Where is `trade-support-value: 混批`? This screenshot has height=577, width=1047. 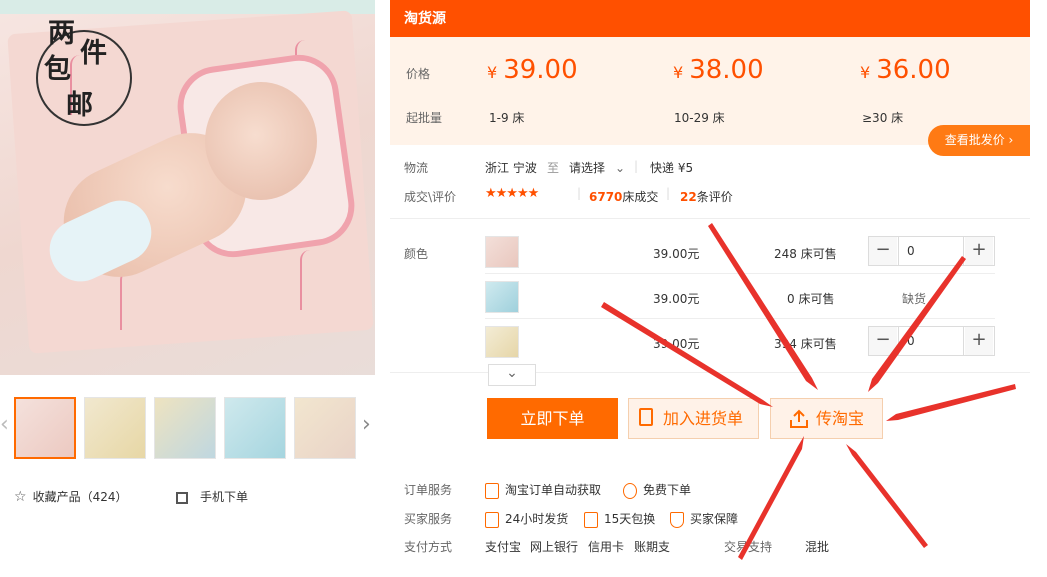
trade-support-value: 混批 is located at coordinates (817, 547).